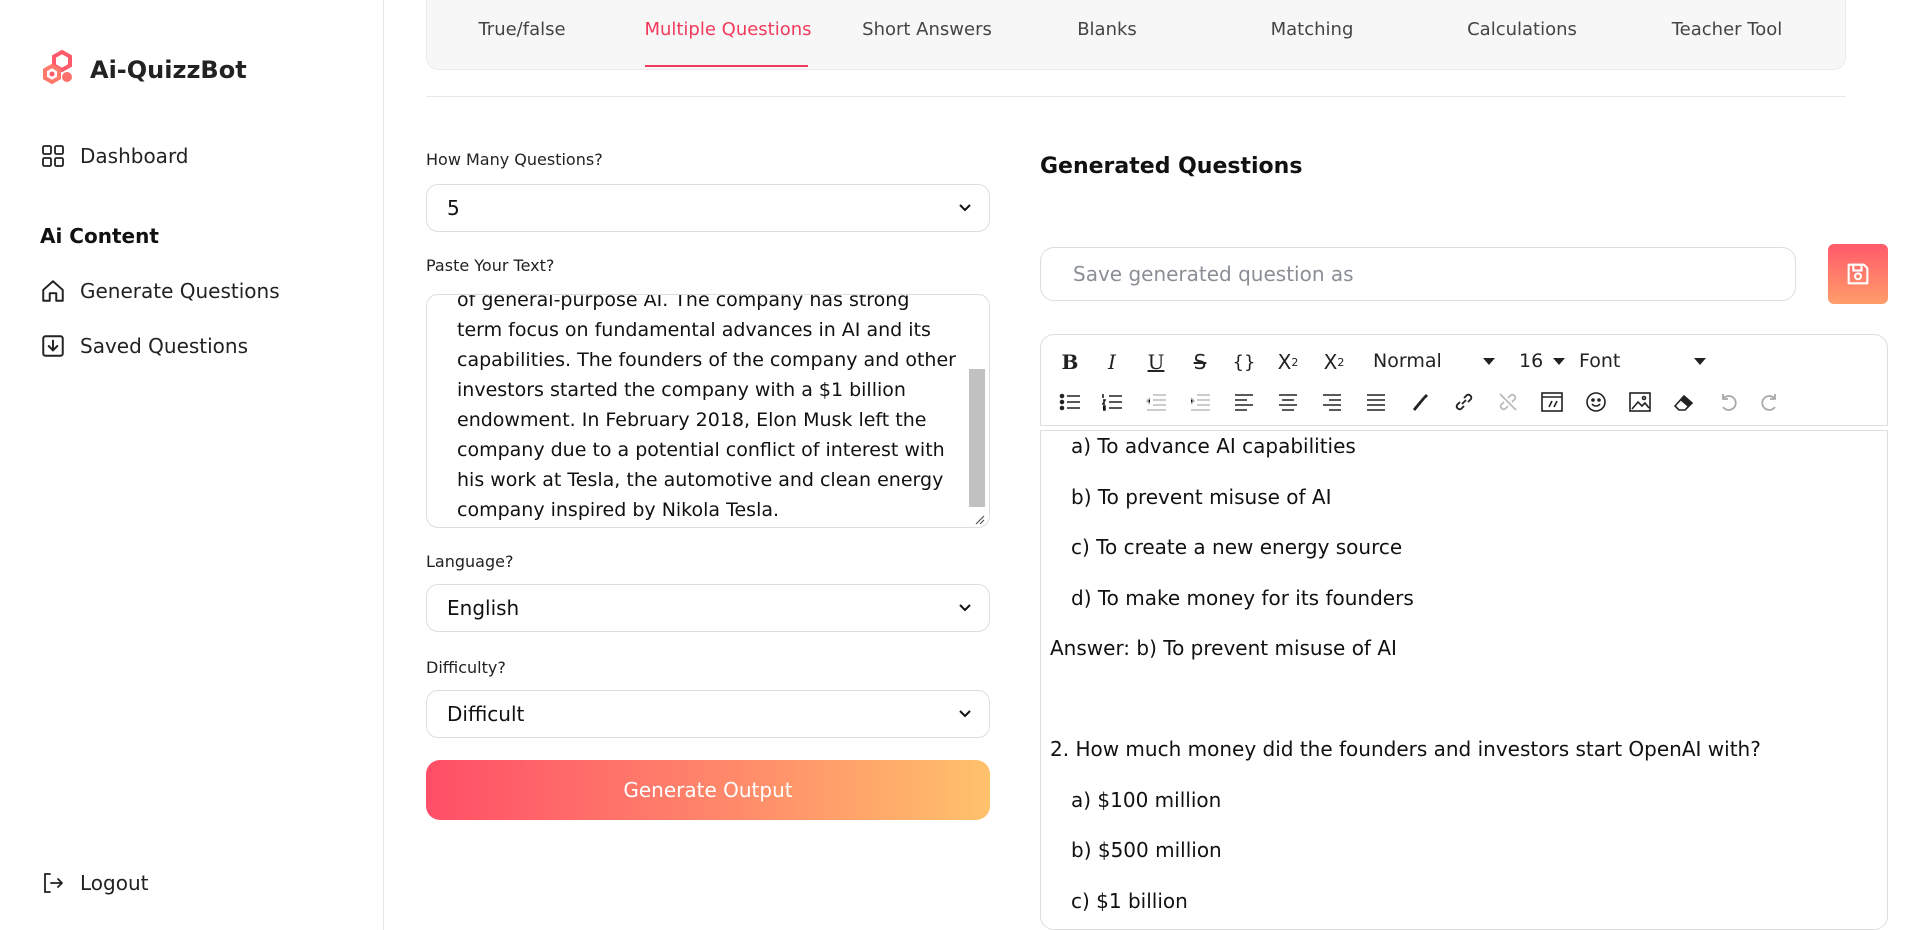  Describe the element at coordinates (483, 608) in the screenshot. I see `language-value: English` at that location.